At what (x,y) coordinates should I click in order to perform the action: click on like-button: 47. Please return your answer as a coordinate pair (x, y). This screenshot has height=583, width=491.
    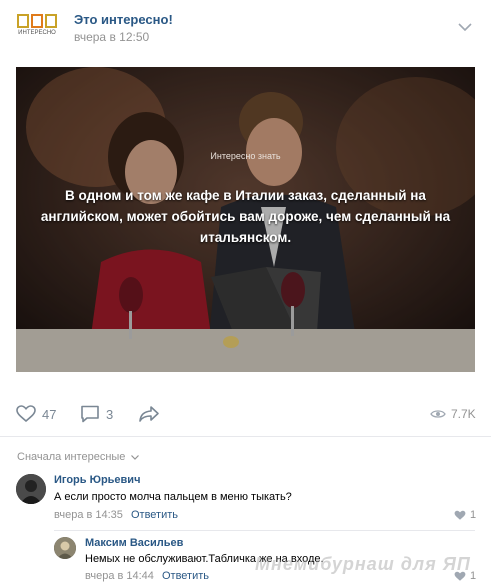
    Looking at the image, I should click on (36, 414).